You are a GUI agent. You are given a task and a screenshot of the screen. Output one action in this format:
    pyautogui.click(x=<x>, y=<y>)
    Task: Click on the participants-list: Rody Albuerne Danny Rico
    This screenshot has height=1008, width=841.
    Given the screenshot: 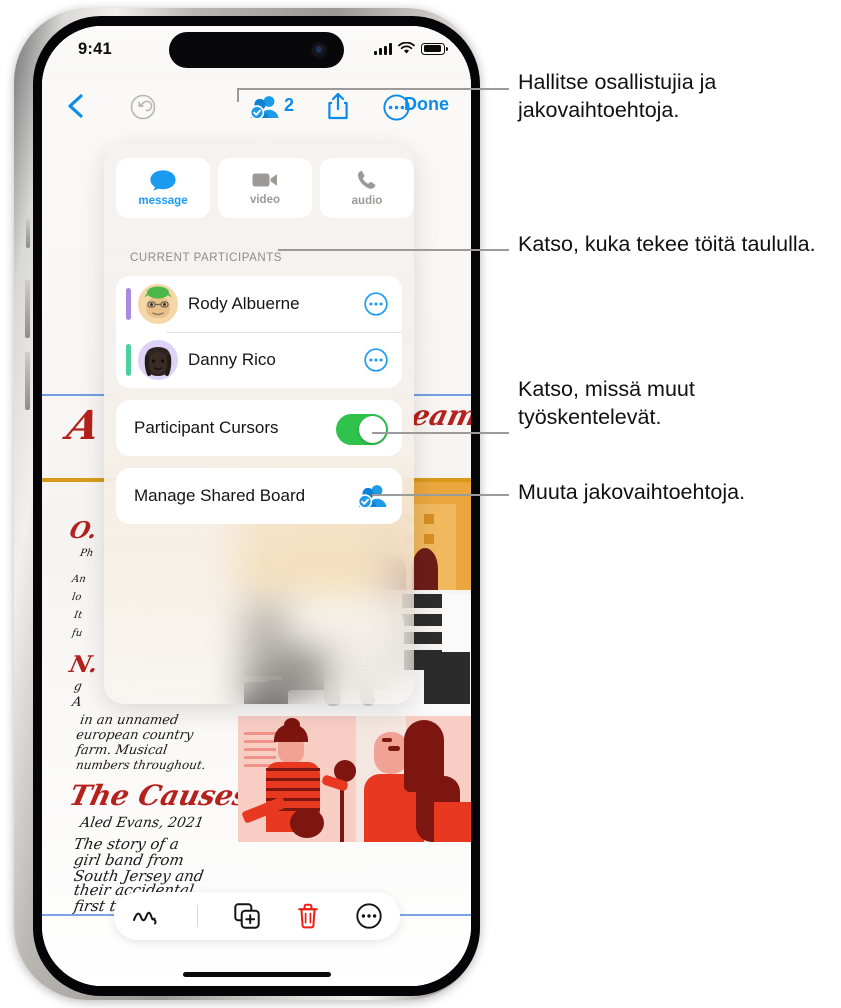 What is the action you would take?
    pyautogui.click(x=259, y=332)
    